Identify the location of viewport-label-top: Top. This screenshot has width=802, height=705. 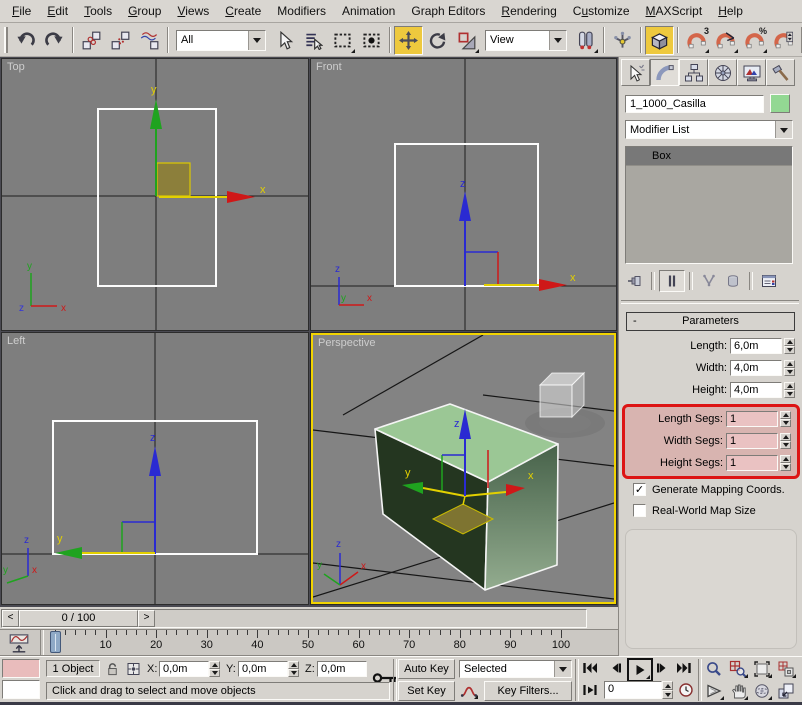
(16, 67).